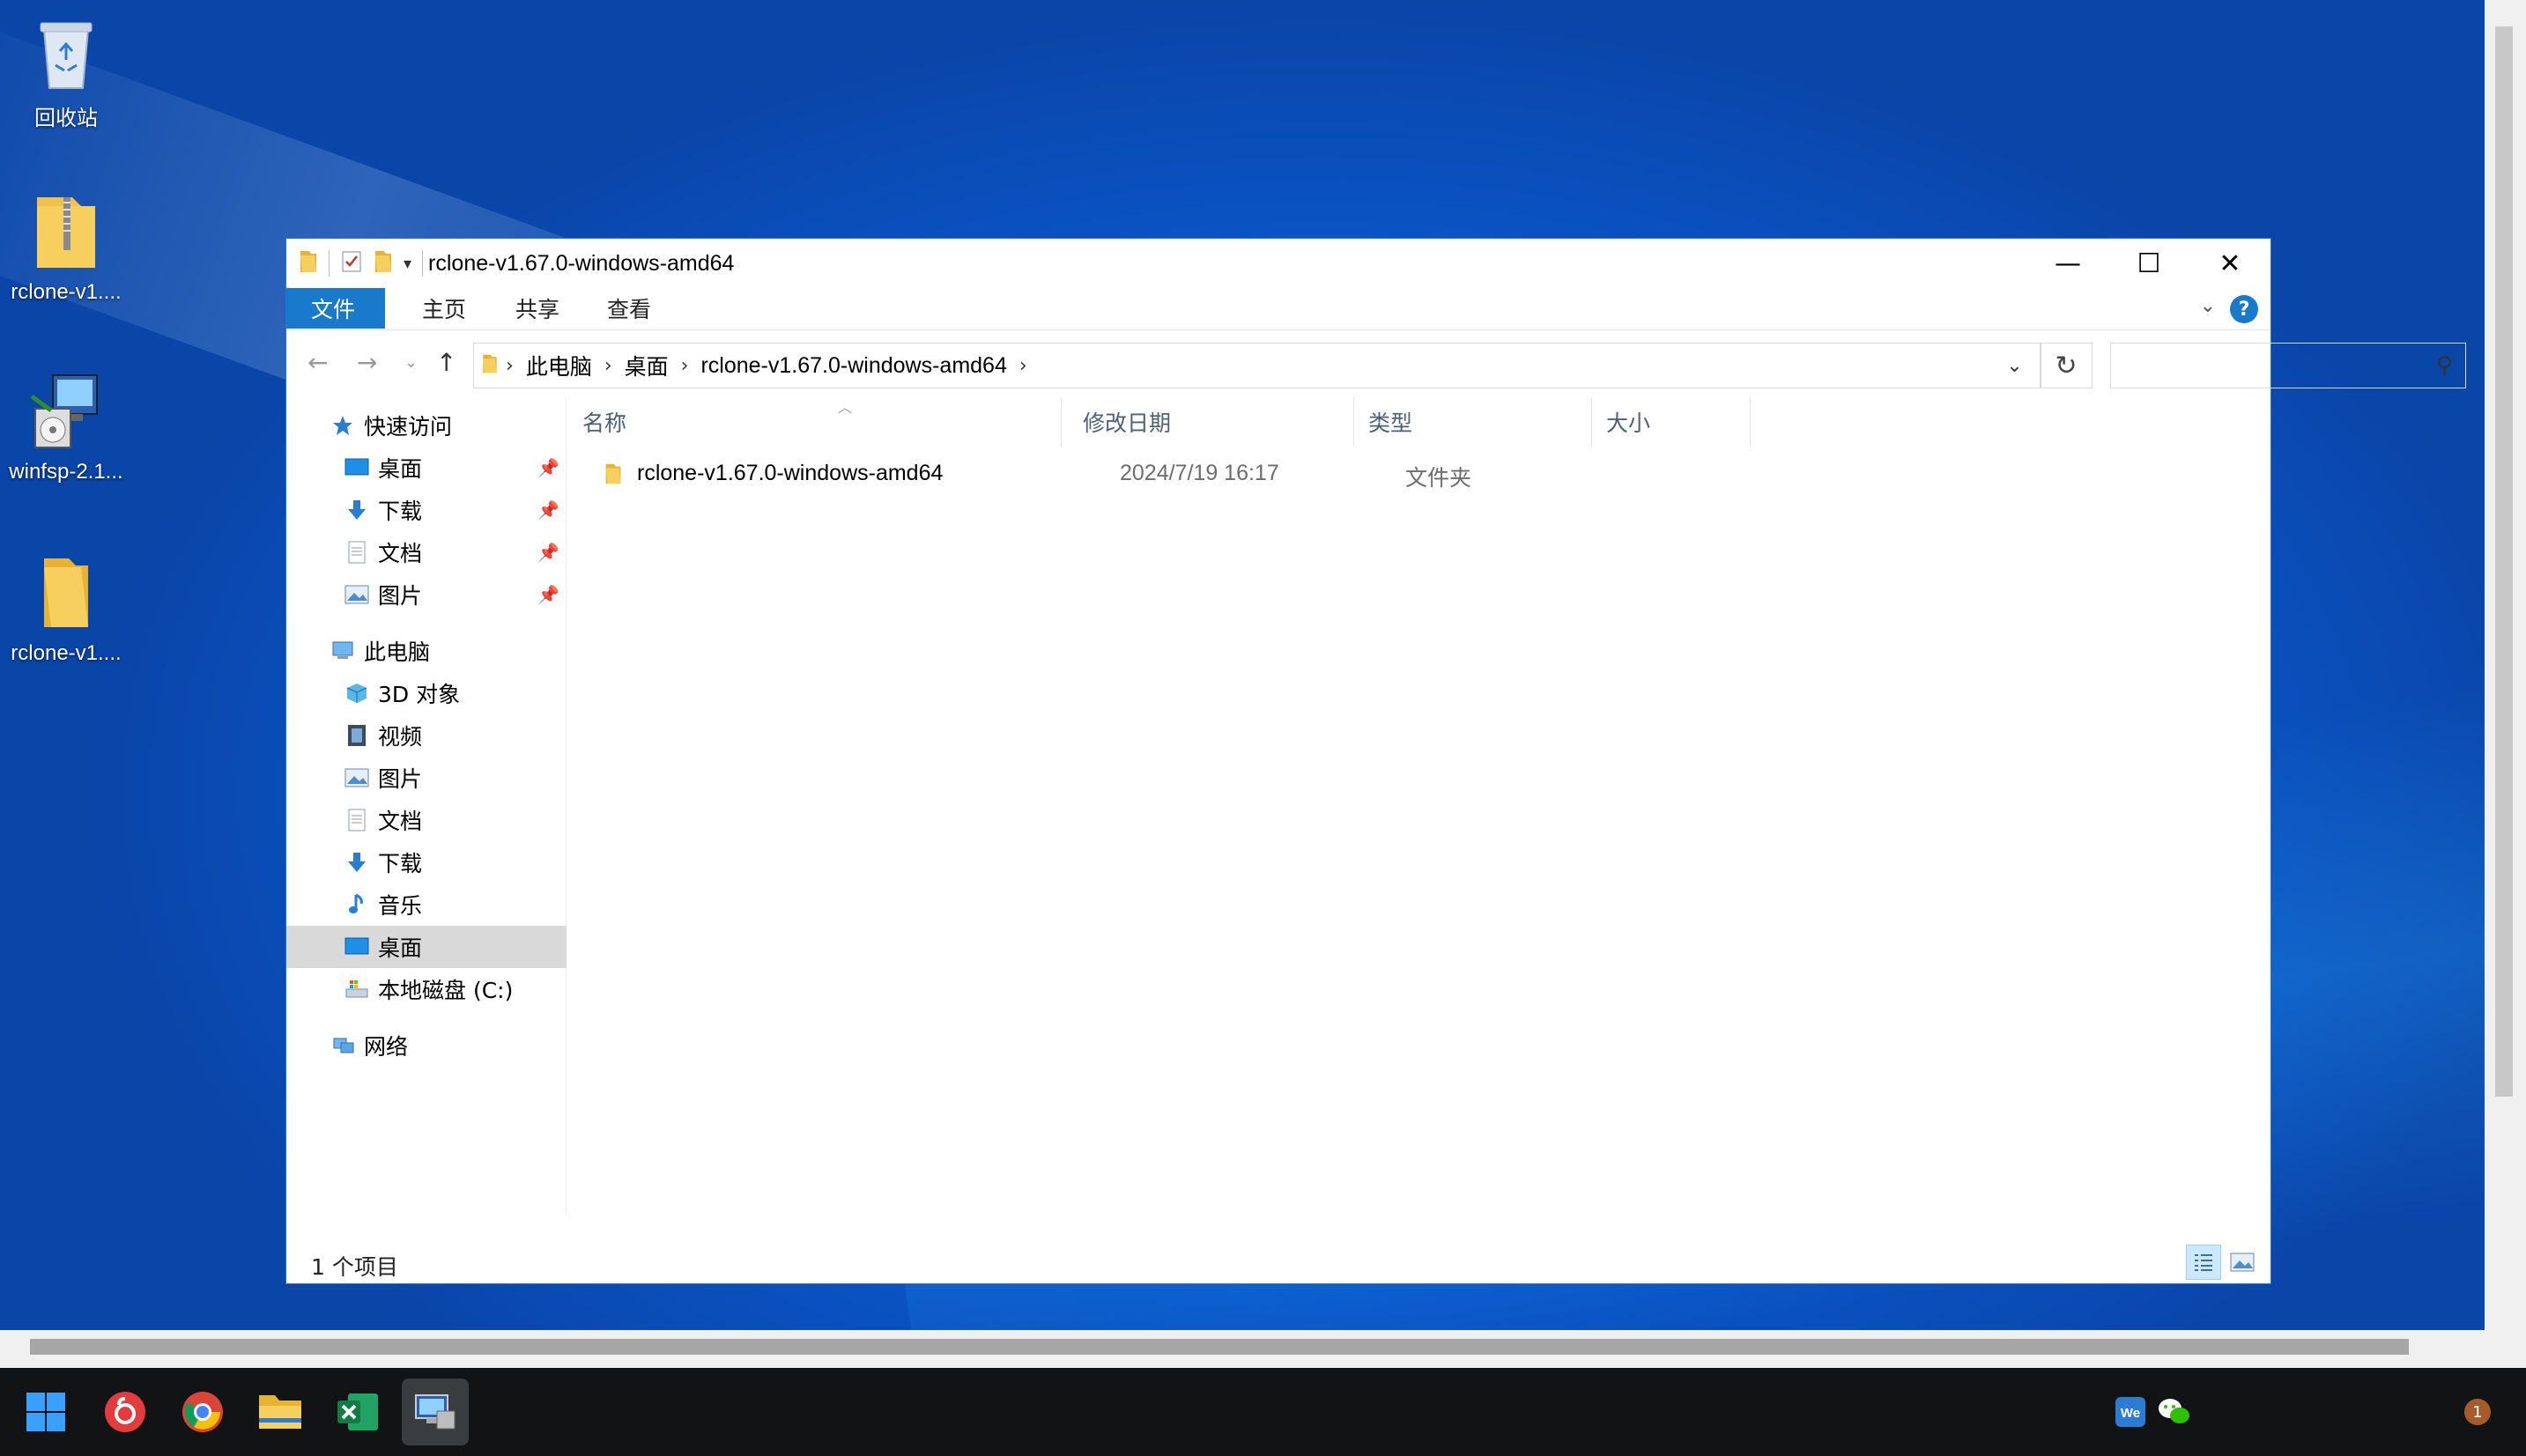  Describe the element at coordinates (427, 778) in the screenshot. I see `nav-pictures: 图片` at that location.